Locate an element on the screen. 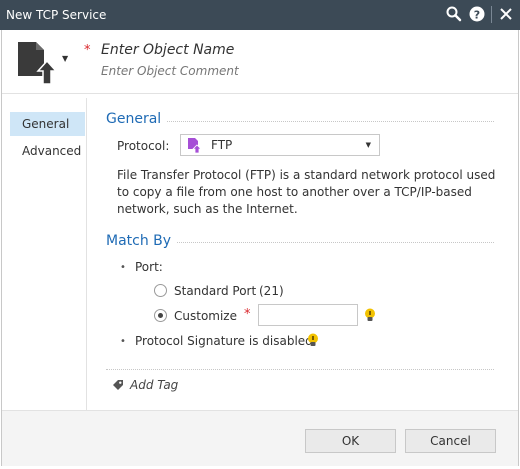 The width and height of the screenshot is (520, 469). add-tag-link: Add Tag is located at coordinates (154, 385).